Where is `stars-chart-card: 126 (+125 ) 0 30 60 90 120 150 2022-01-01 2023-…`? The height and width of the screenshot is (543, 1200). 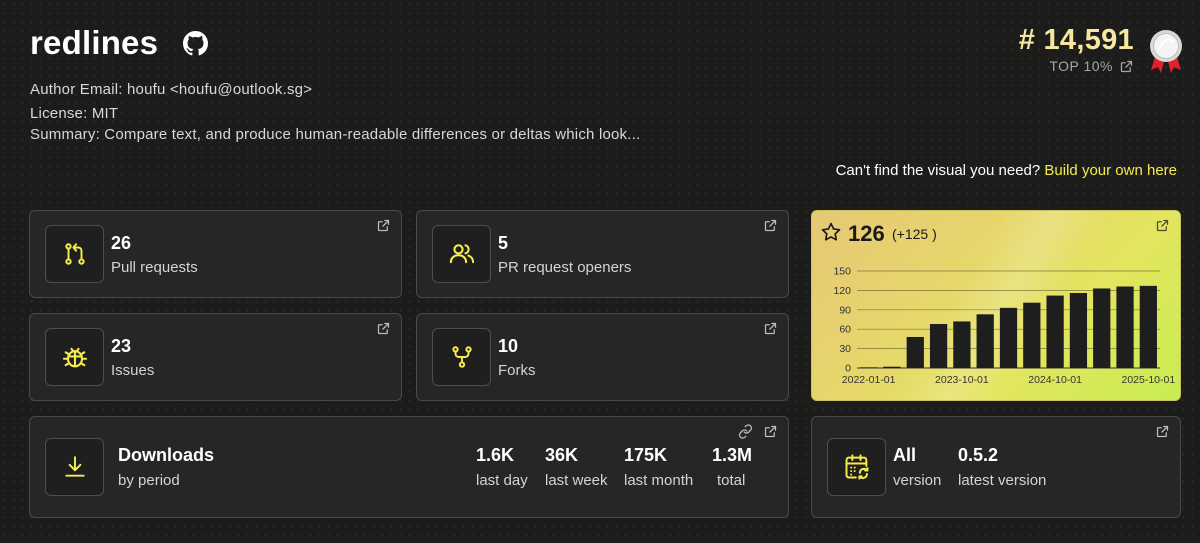
stars-chart-card: 126 (+125 ) 0 30 60 90 120 150 2022-01-01 2023-… is located at coordinates (996, 305).